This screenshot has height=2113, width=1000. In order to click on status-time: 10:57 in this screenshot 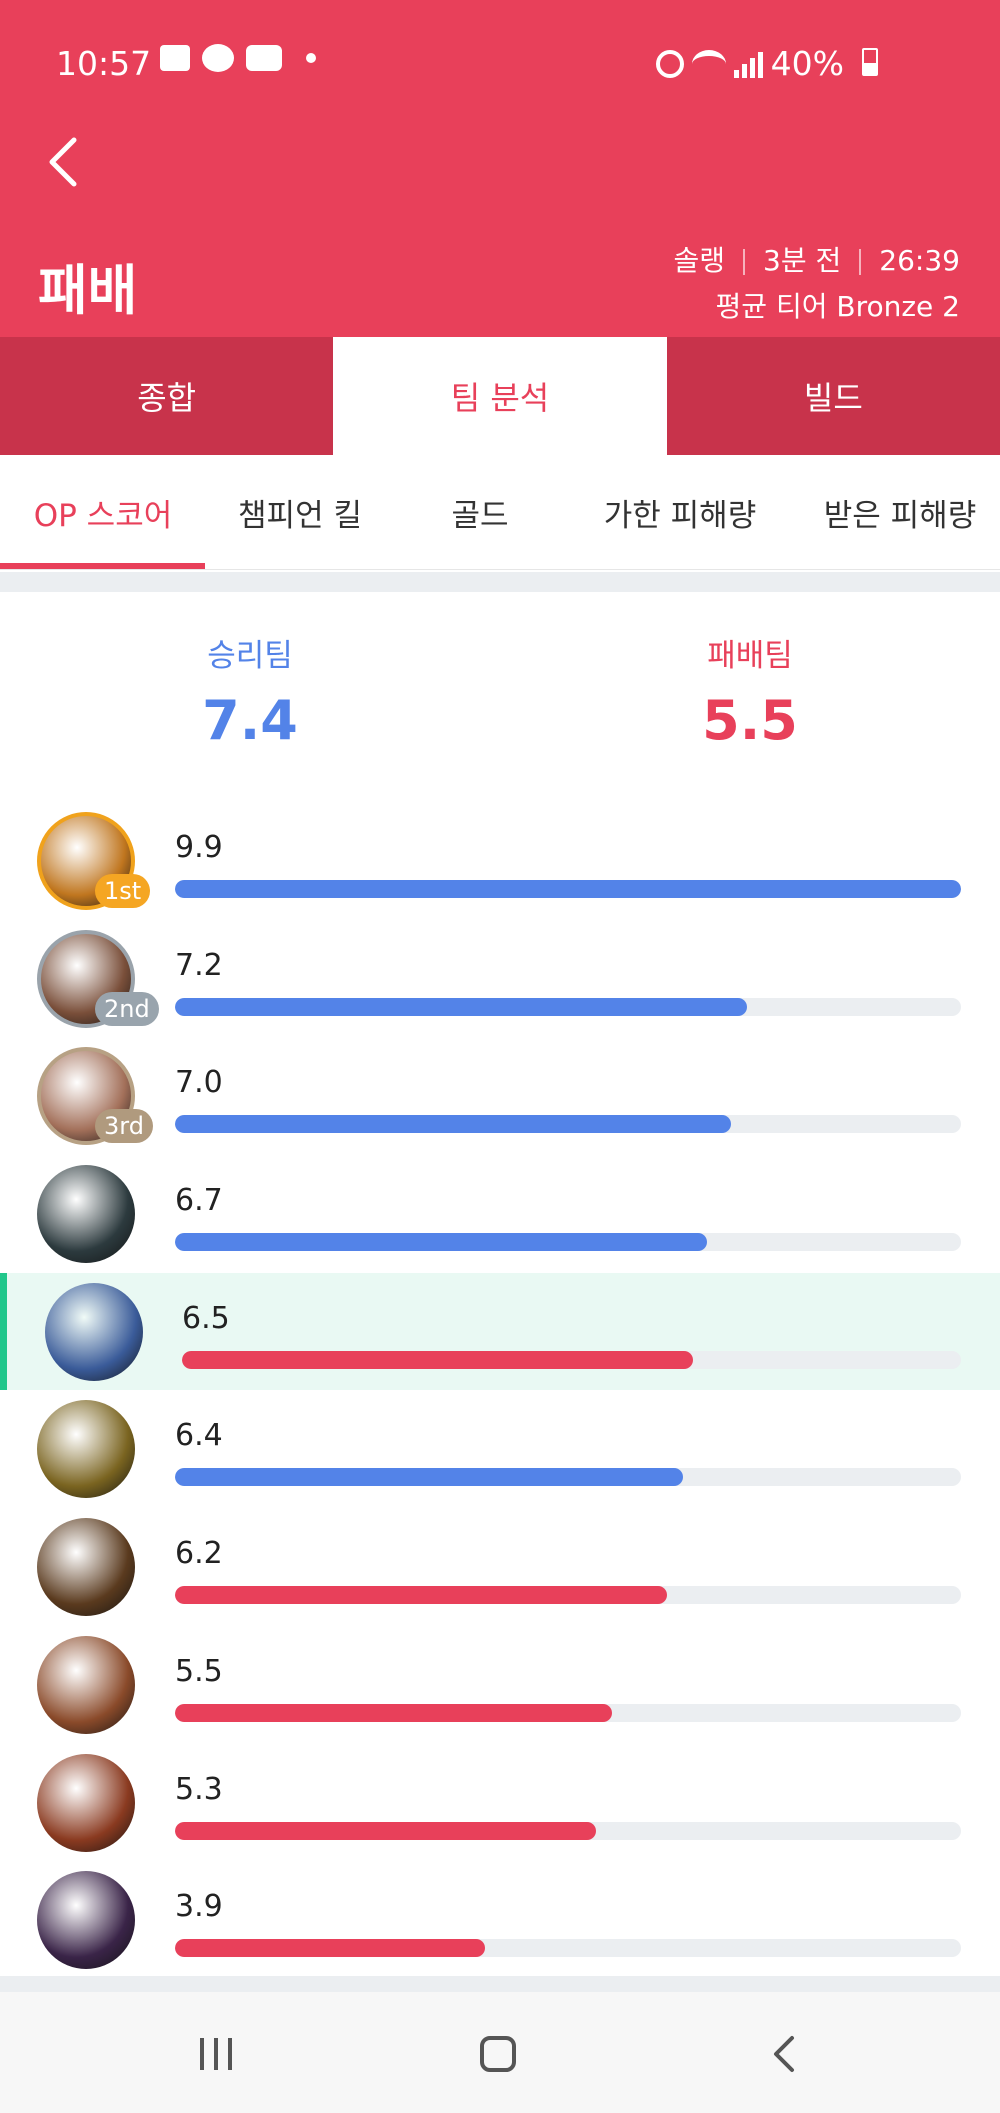, I will do `click(104, 63)`.